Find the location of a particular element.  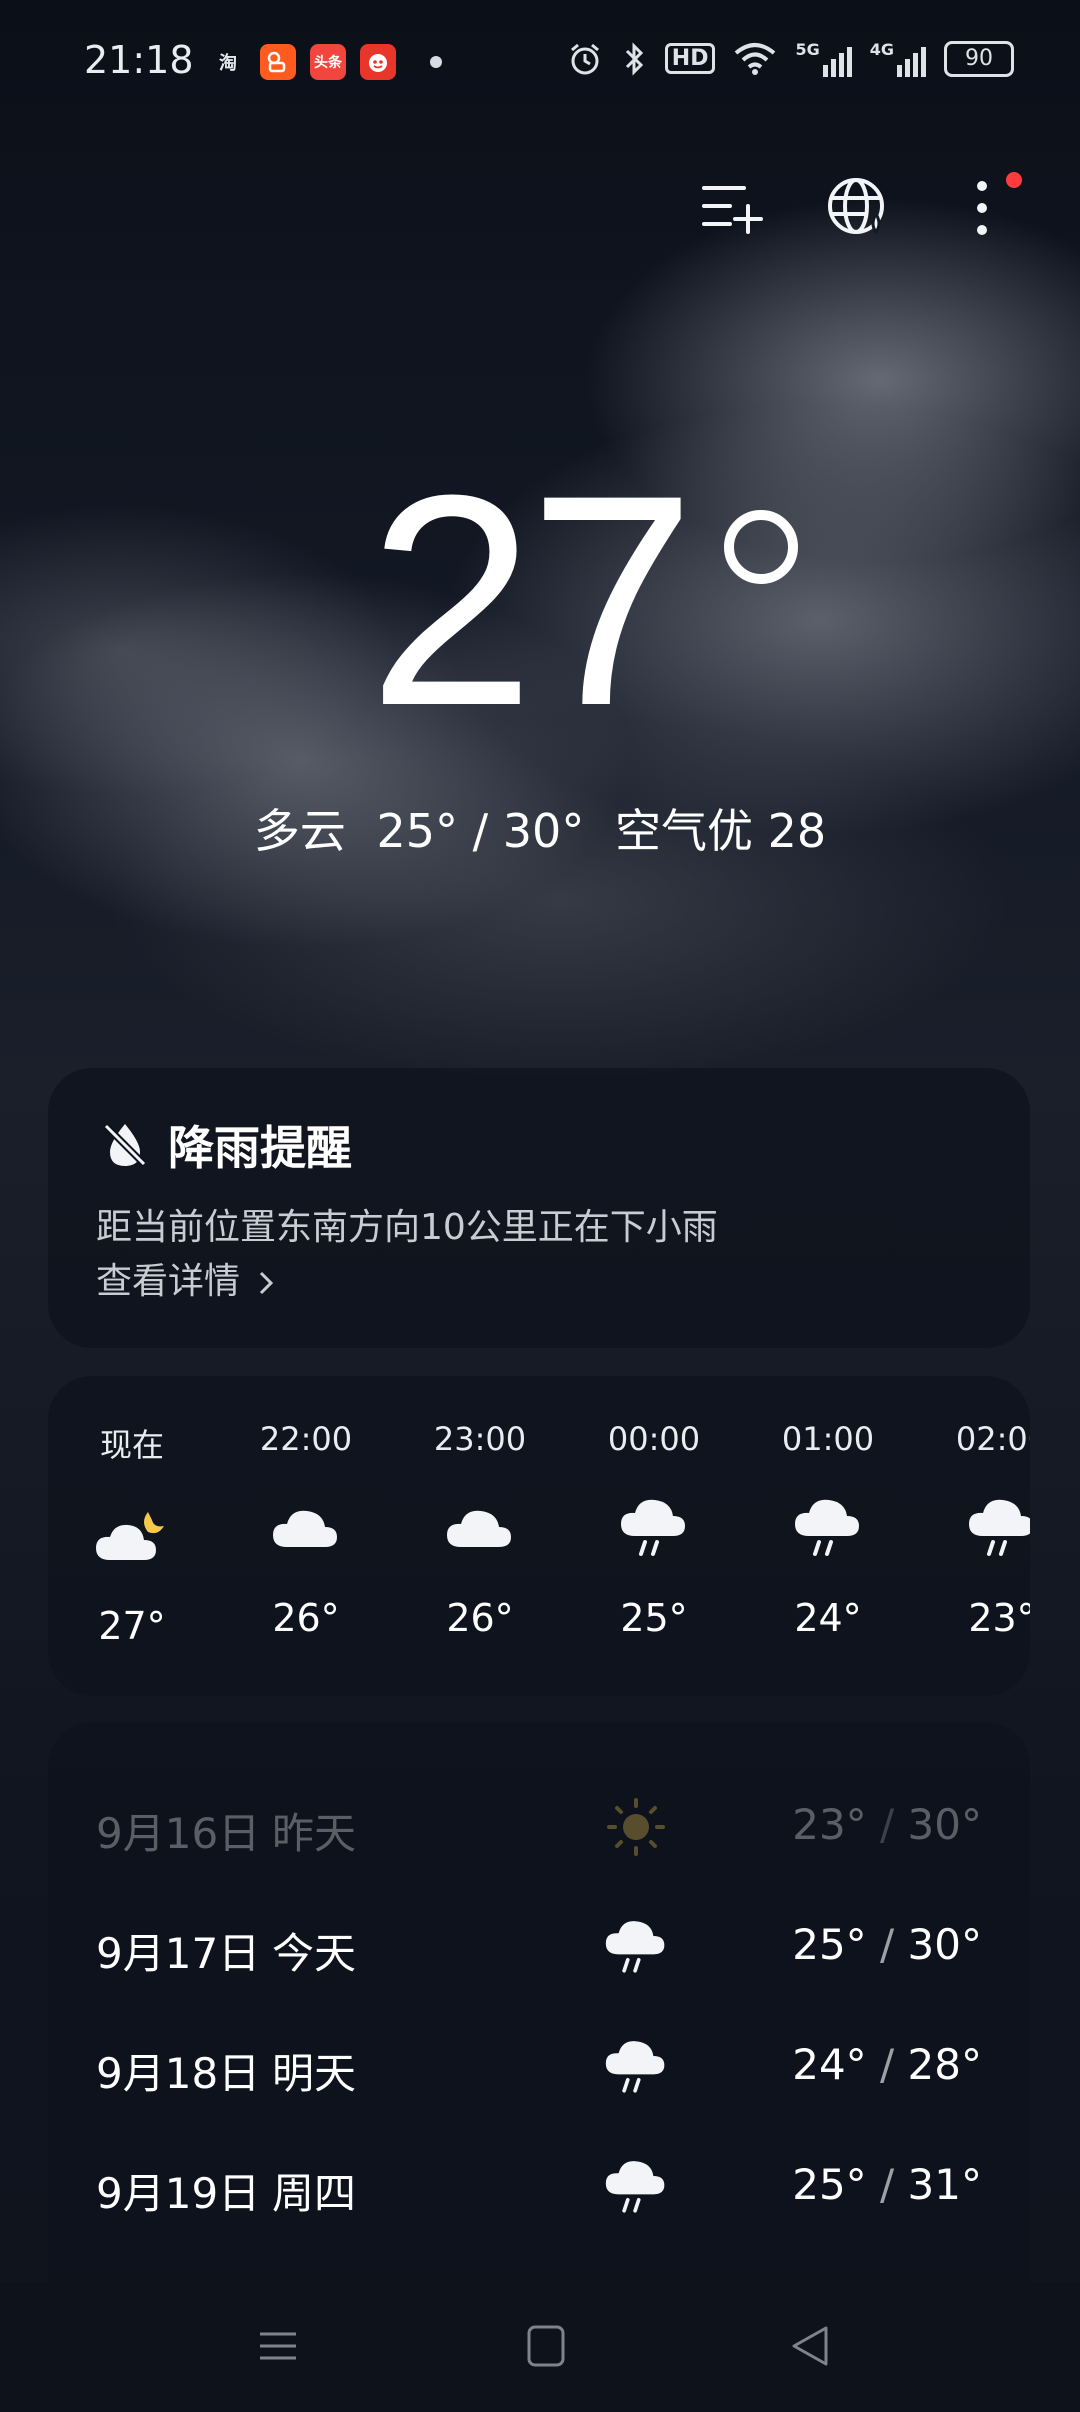

view-details-link: 查看详情 is located at coordinates (186, 1278).